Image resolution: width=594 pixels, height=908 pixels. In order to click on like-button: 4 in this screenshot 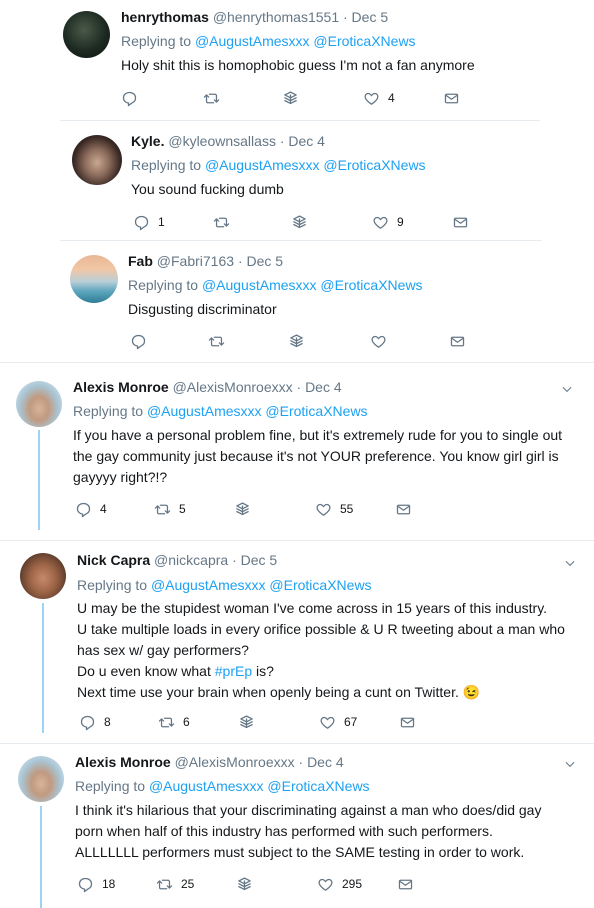, I will do `click(379, 98)`.